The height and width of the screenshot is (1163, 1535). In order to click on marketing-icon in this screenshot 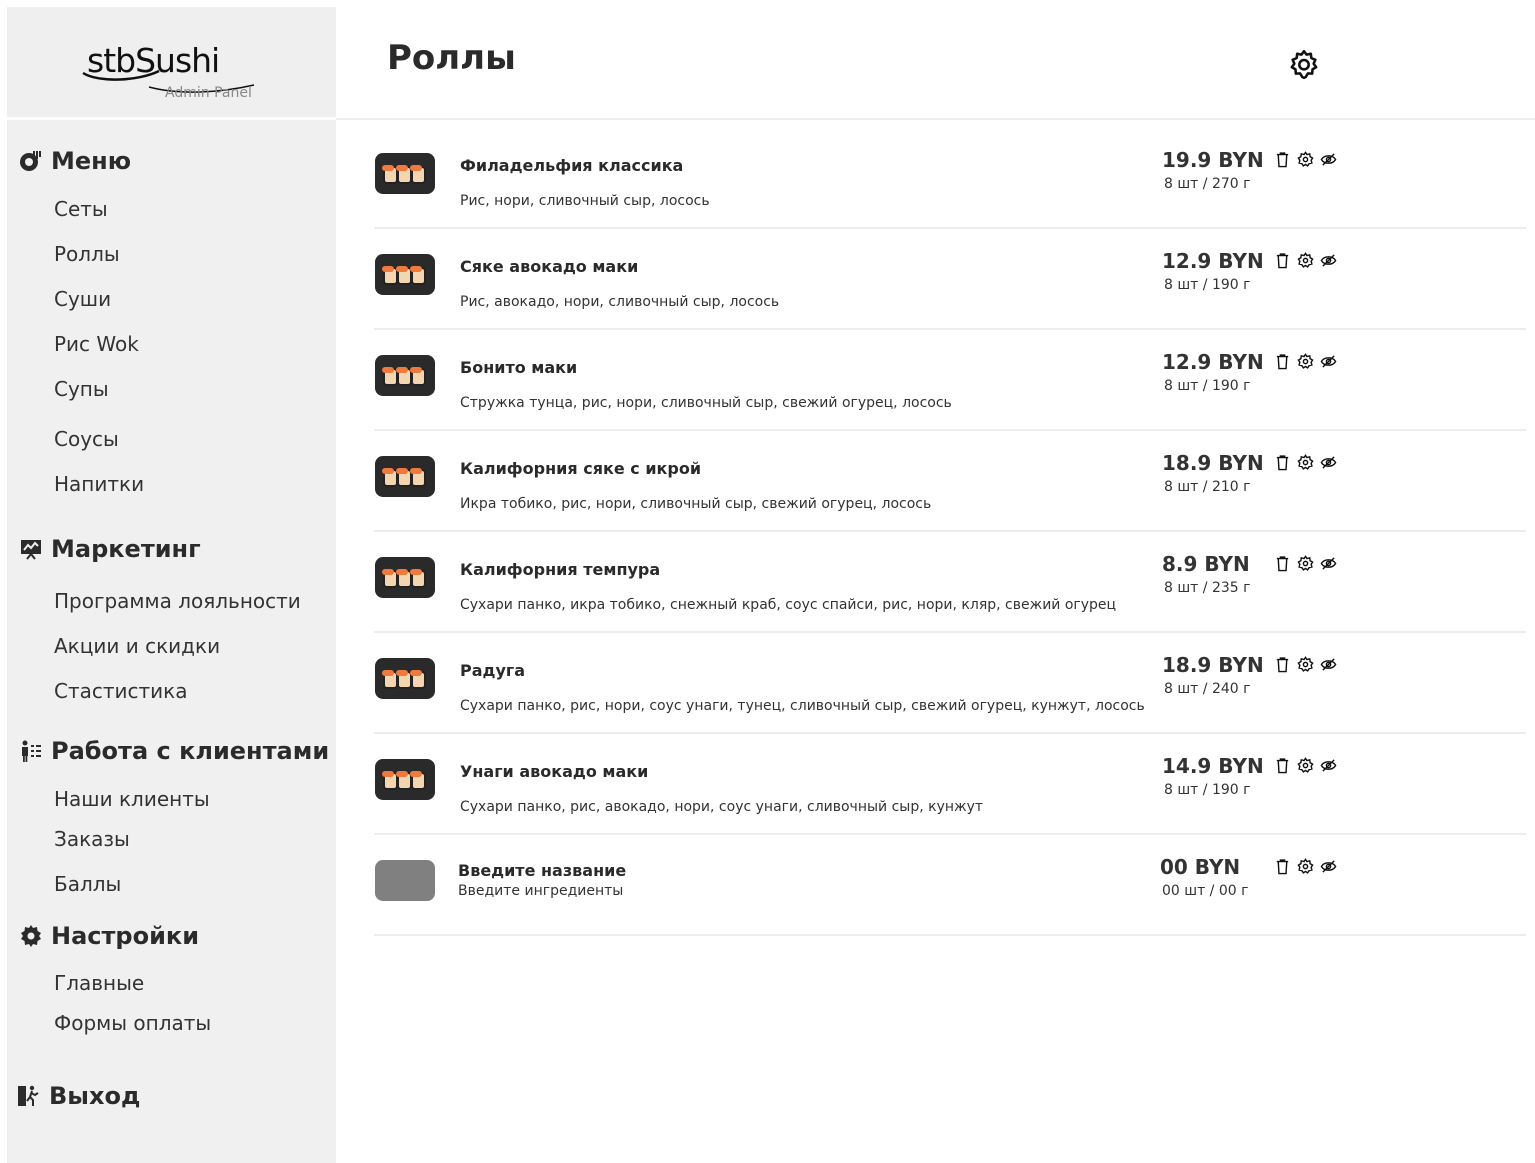, I will do `click(31, 550)`.